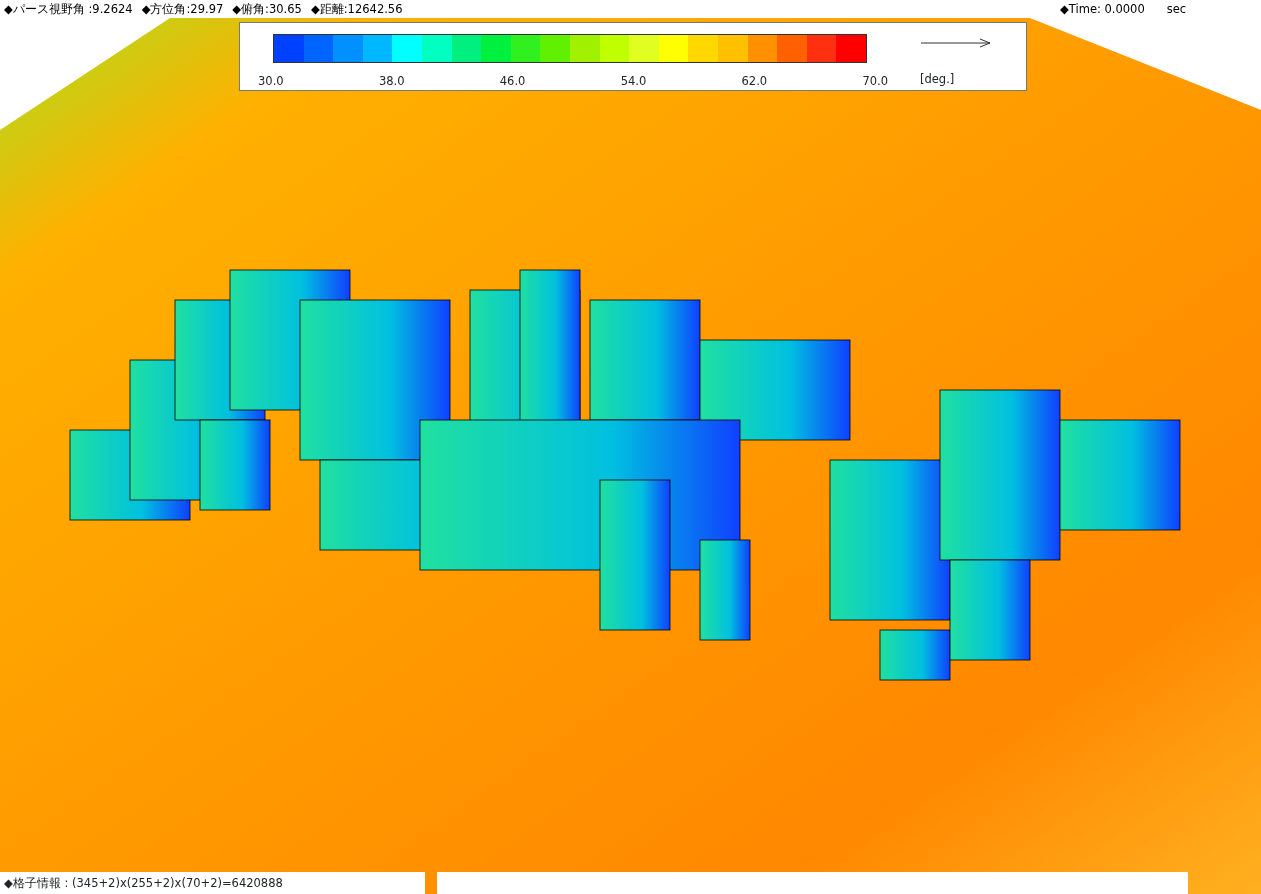  I want to click on scale-tick-label: 62.0, so click(754, 81).